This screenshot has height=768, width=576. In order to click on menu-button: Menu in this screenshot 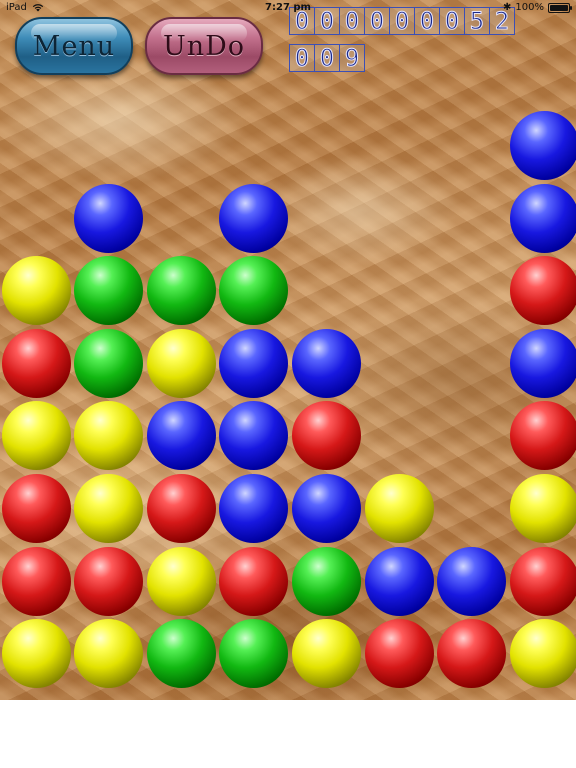, I will do `click(74, 46)`.